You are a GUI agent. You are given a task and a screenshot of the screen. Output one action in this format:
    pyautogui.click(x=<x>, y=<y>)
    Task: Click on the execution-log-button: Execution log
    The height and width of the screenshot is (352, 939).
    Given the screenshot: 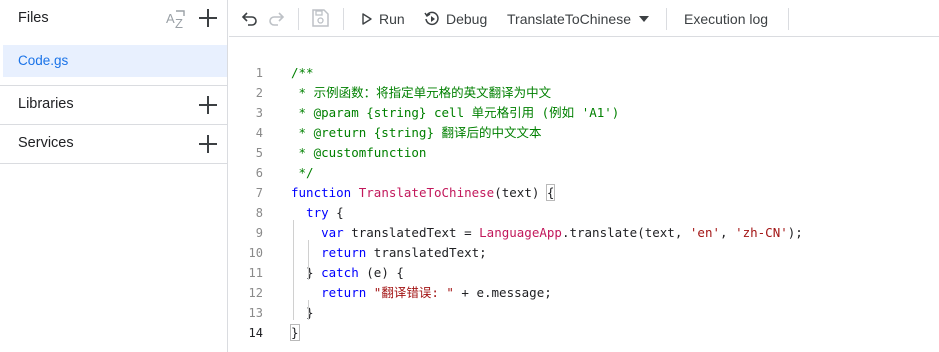 What is the action you would take?
    pyautogui.click(x=726, y=18)
    